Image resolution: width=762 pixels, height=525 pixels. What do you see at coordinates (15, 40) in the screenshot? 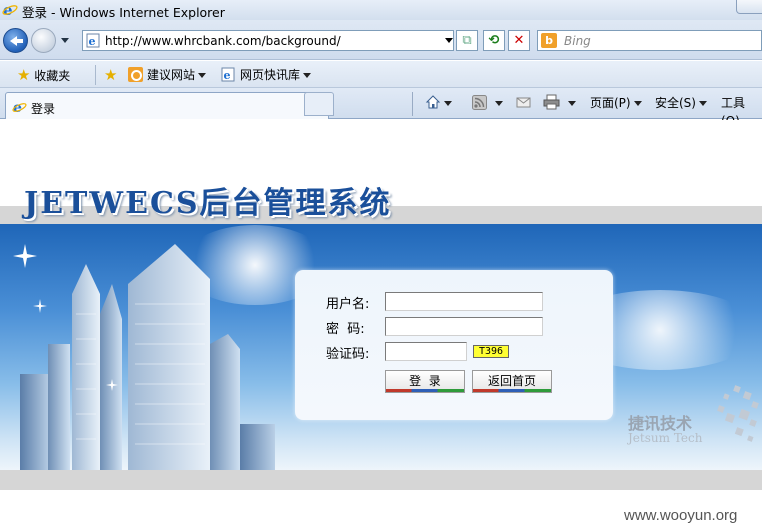
I see `back-button` at bounding box center [15, 40].